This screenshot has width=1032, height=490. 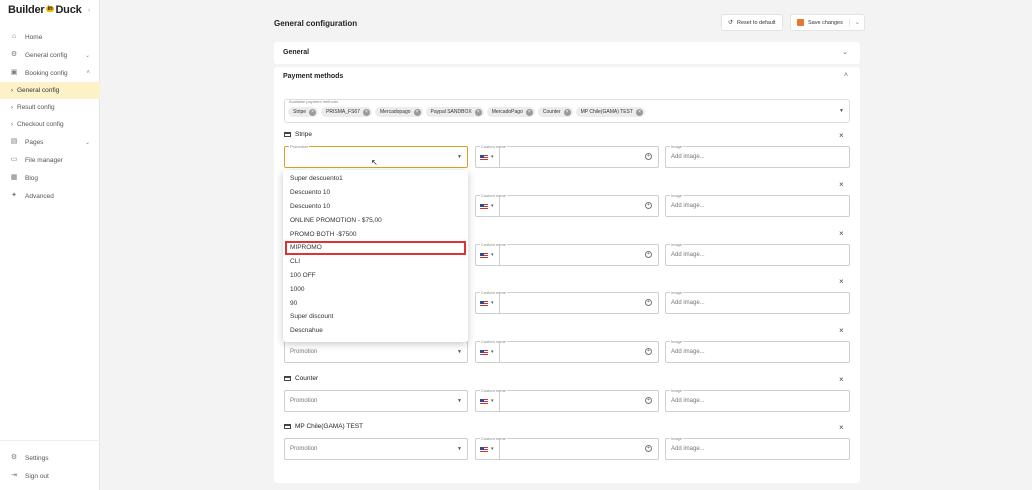 What do you see at coordinates (343, 112) in the screenshot?
I see `chip-label: PRISMA_FS67` at bounding box center [343, 112].